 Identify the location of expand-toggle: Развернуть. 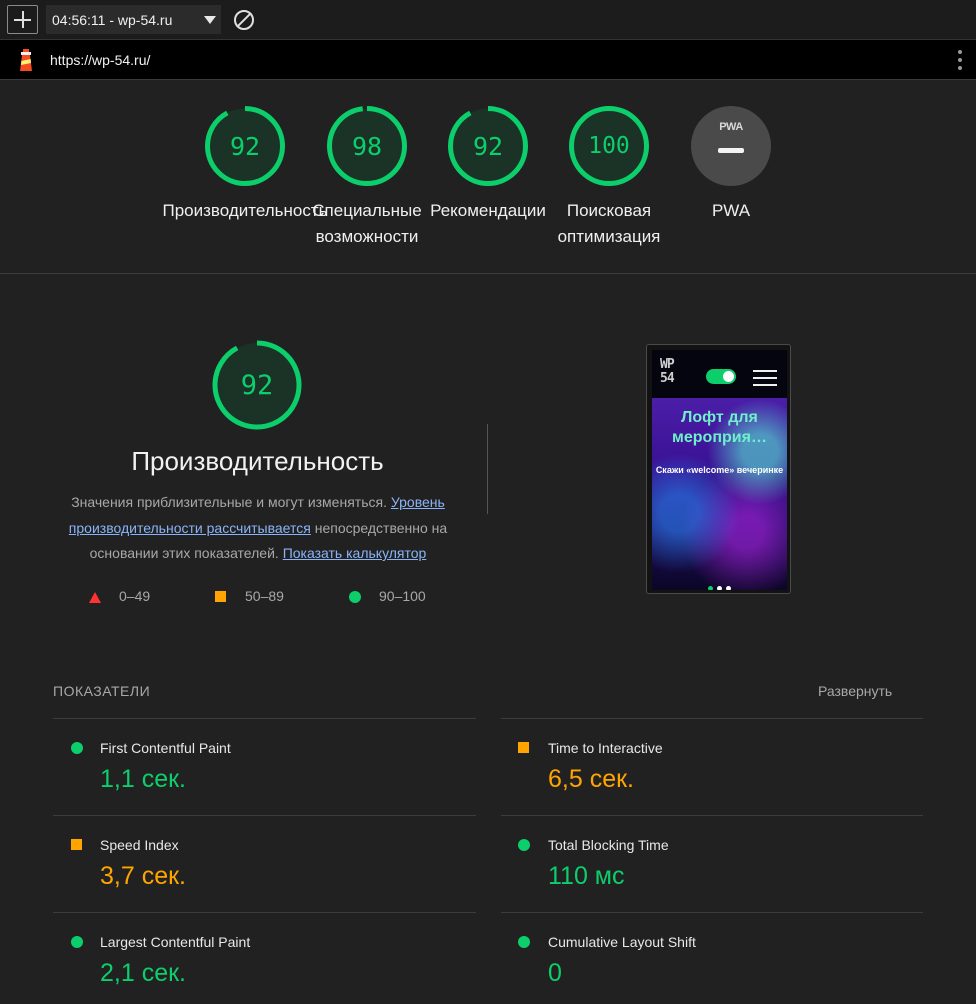
(855, 691).